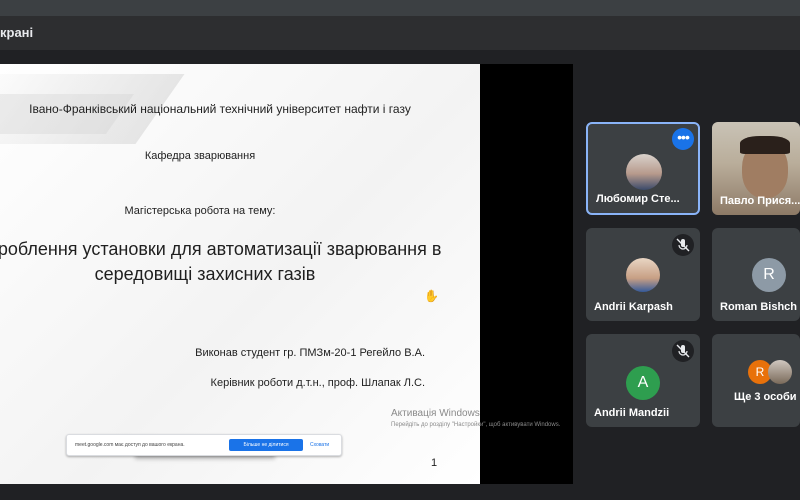  I want to click on hand-cursor-icon: ✋, so click(431, 296).